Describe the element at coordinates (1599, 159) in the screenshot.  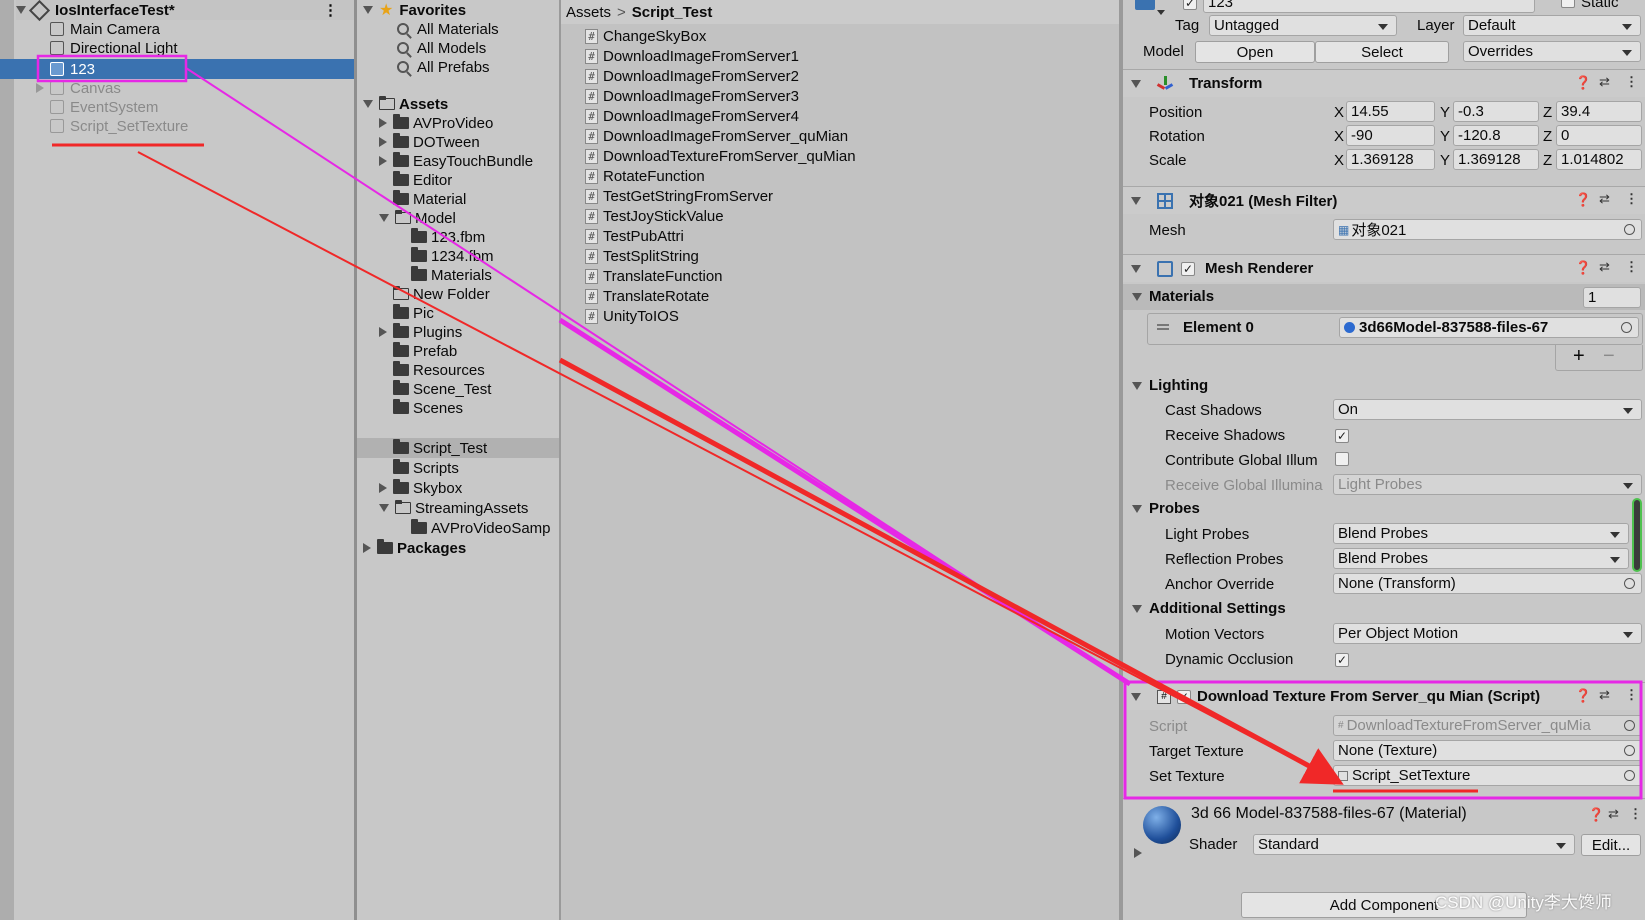
I see `scale-z-field: 1.014802` at that location.